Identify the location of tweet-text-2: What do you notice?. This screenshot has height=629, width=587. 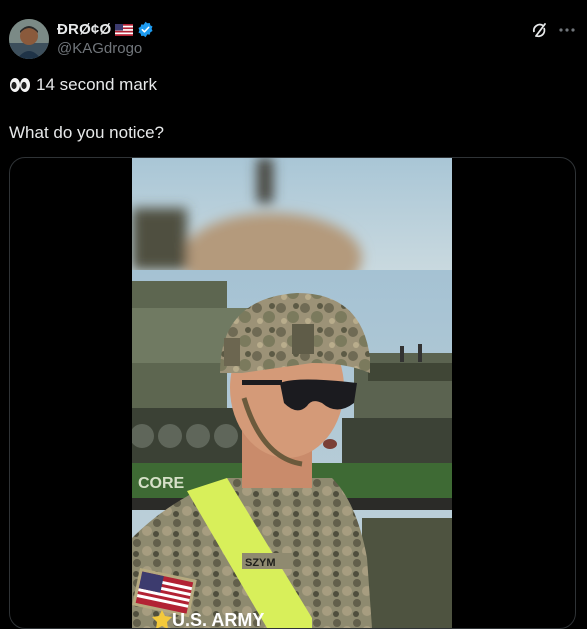
(86, 132).